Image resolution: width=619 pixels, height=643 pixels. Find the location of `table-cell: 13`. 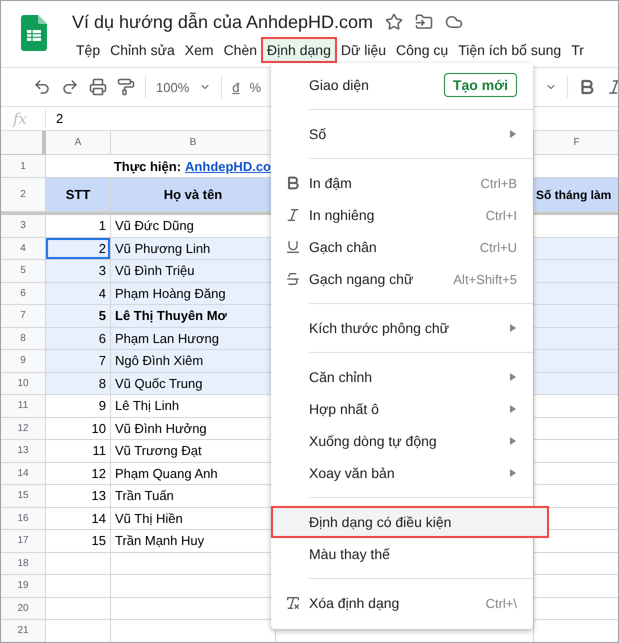

table-cell: 13 is located at coordinates (78, 496).